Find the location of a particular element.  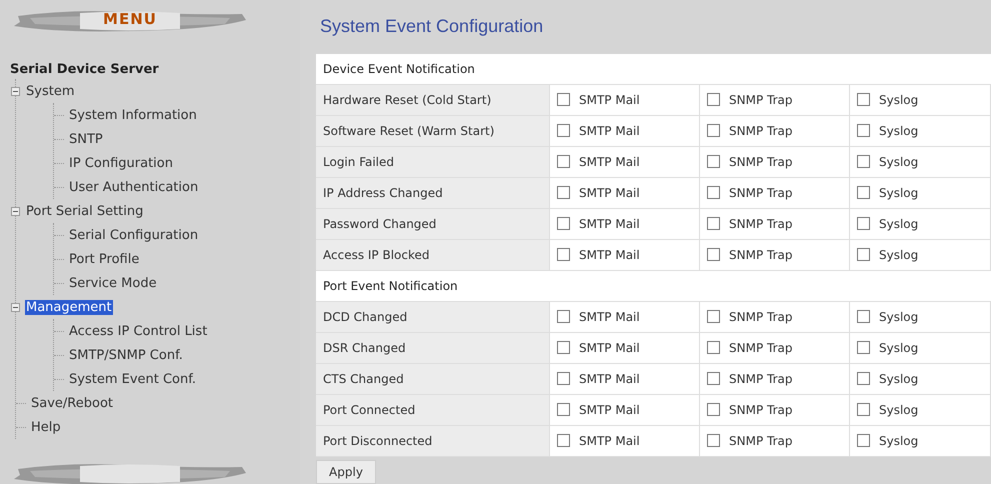

menu-item: Management is located at coordinates (69, 307).